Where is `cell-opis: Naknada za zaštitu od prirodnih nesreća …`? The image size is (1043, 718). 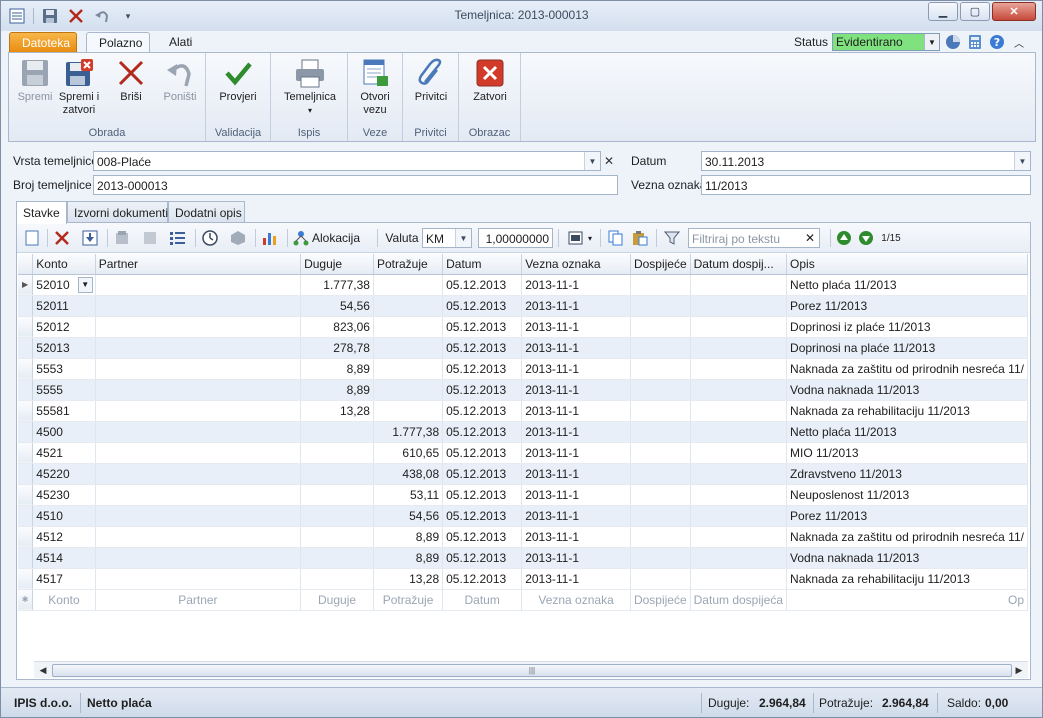 cell-opis: Naknada za zaštitu od prirodnih nesreća … is located at coordinates (907, 369).